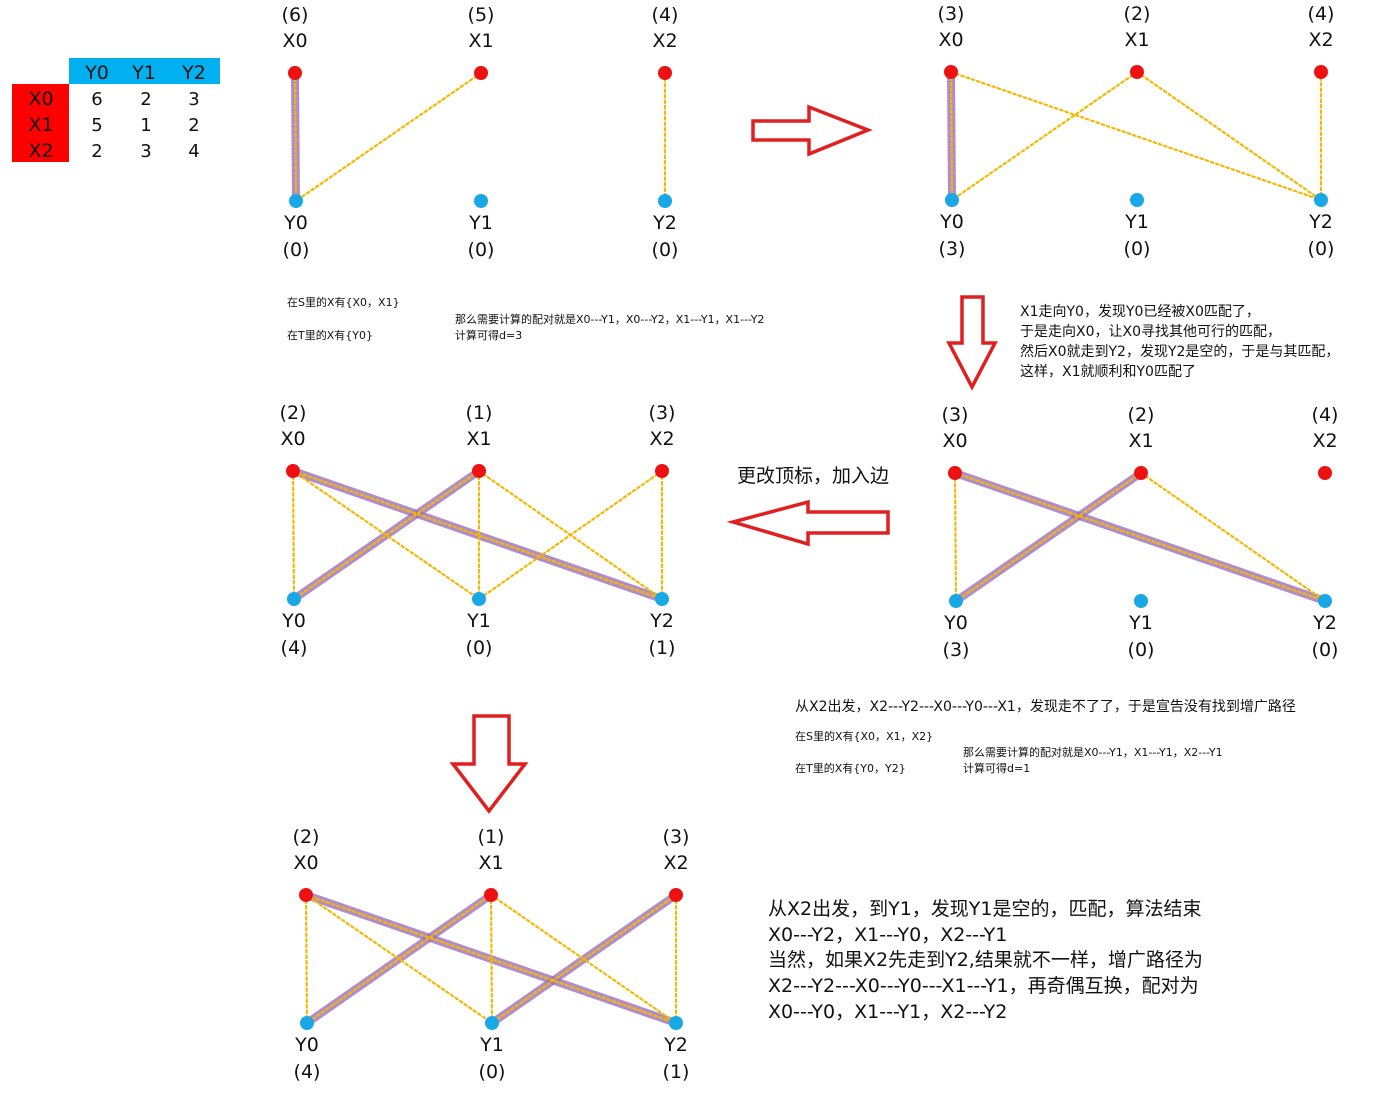 The image size is (1397, 1102). I want to click on table-row-label: X0, so click(40, 99).